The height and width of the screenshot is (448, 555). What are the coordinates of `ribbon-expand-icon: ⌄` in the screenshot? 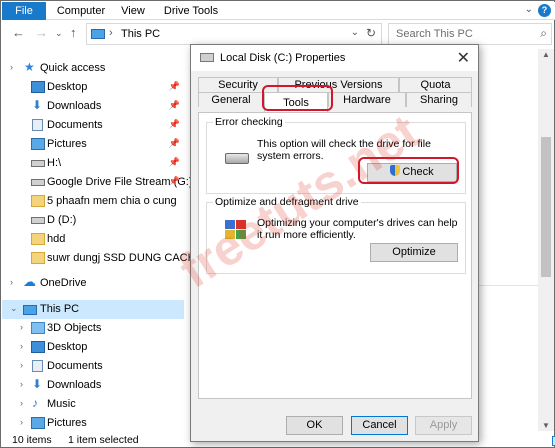 It's located at (529, 9).